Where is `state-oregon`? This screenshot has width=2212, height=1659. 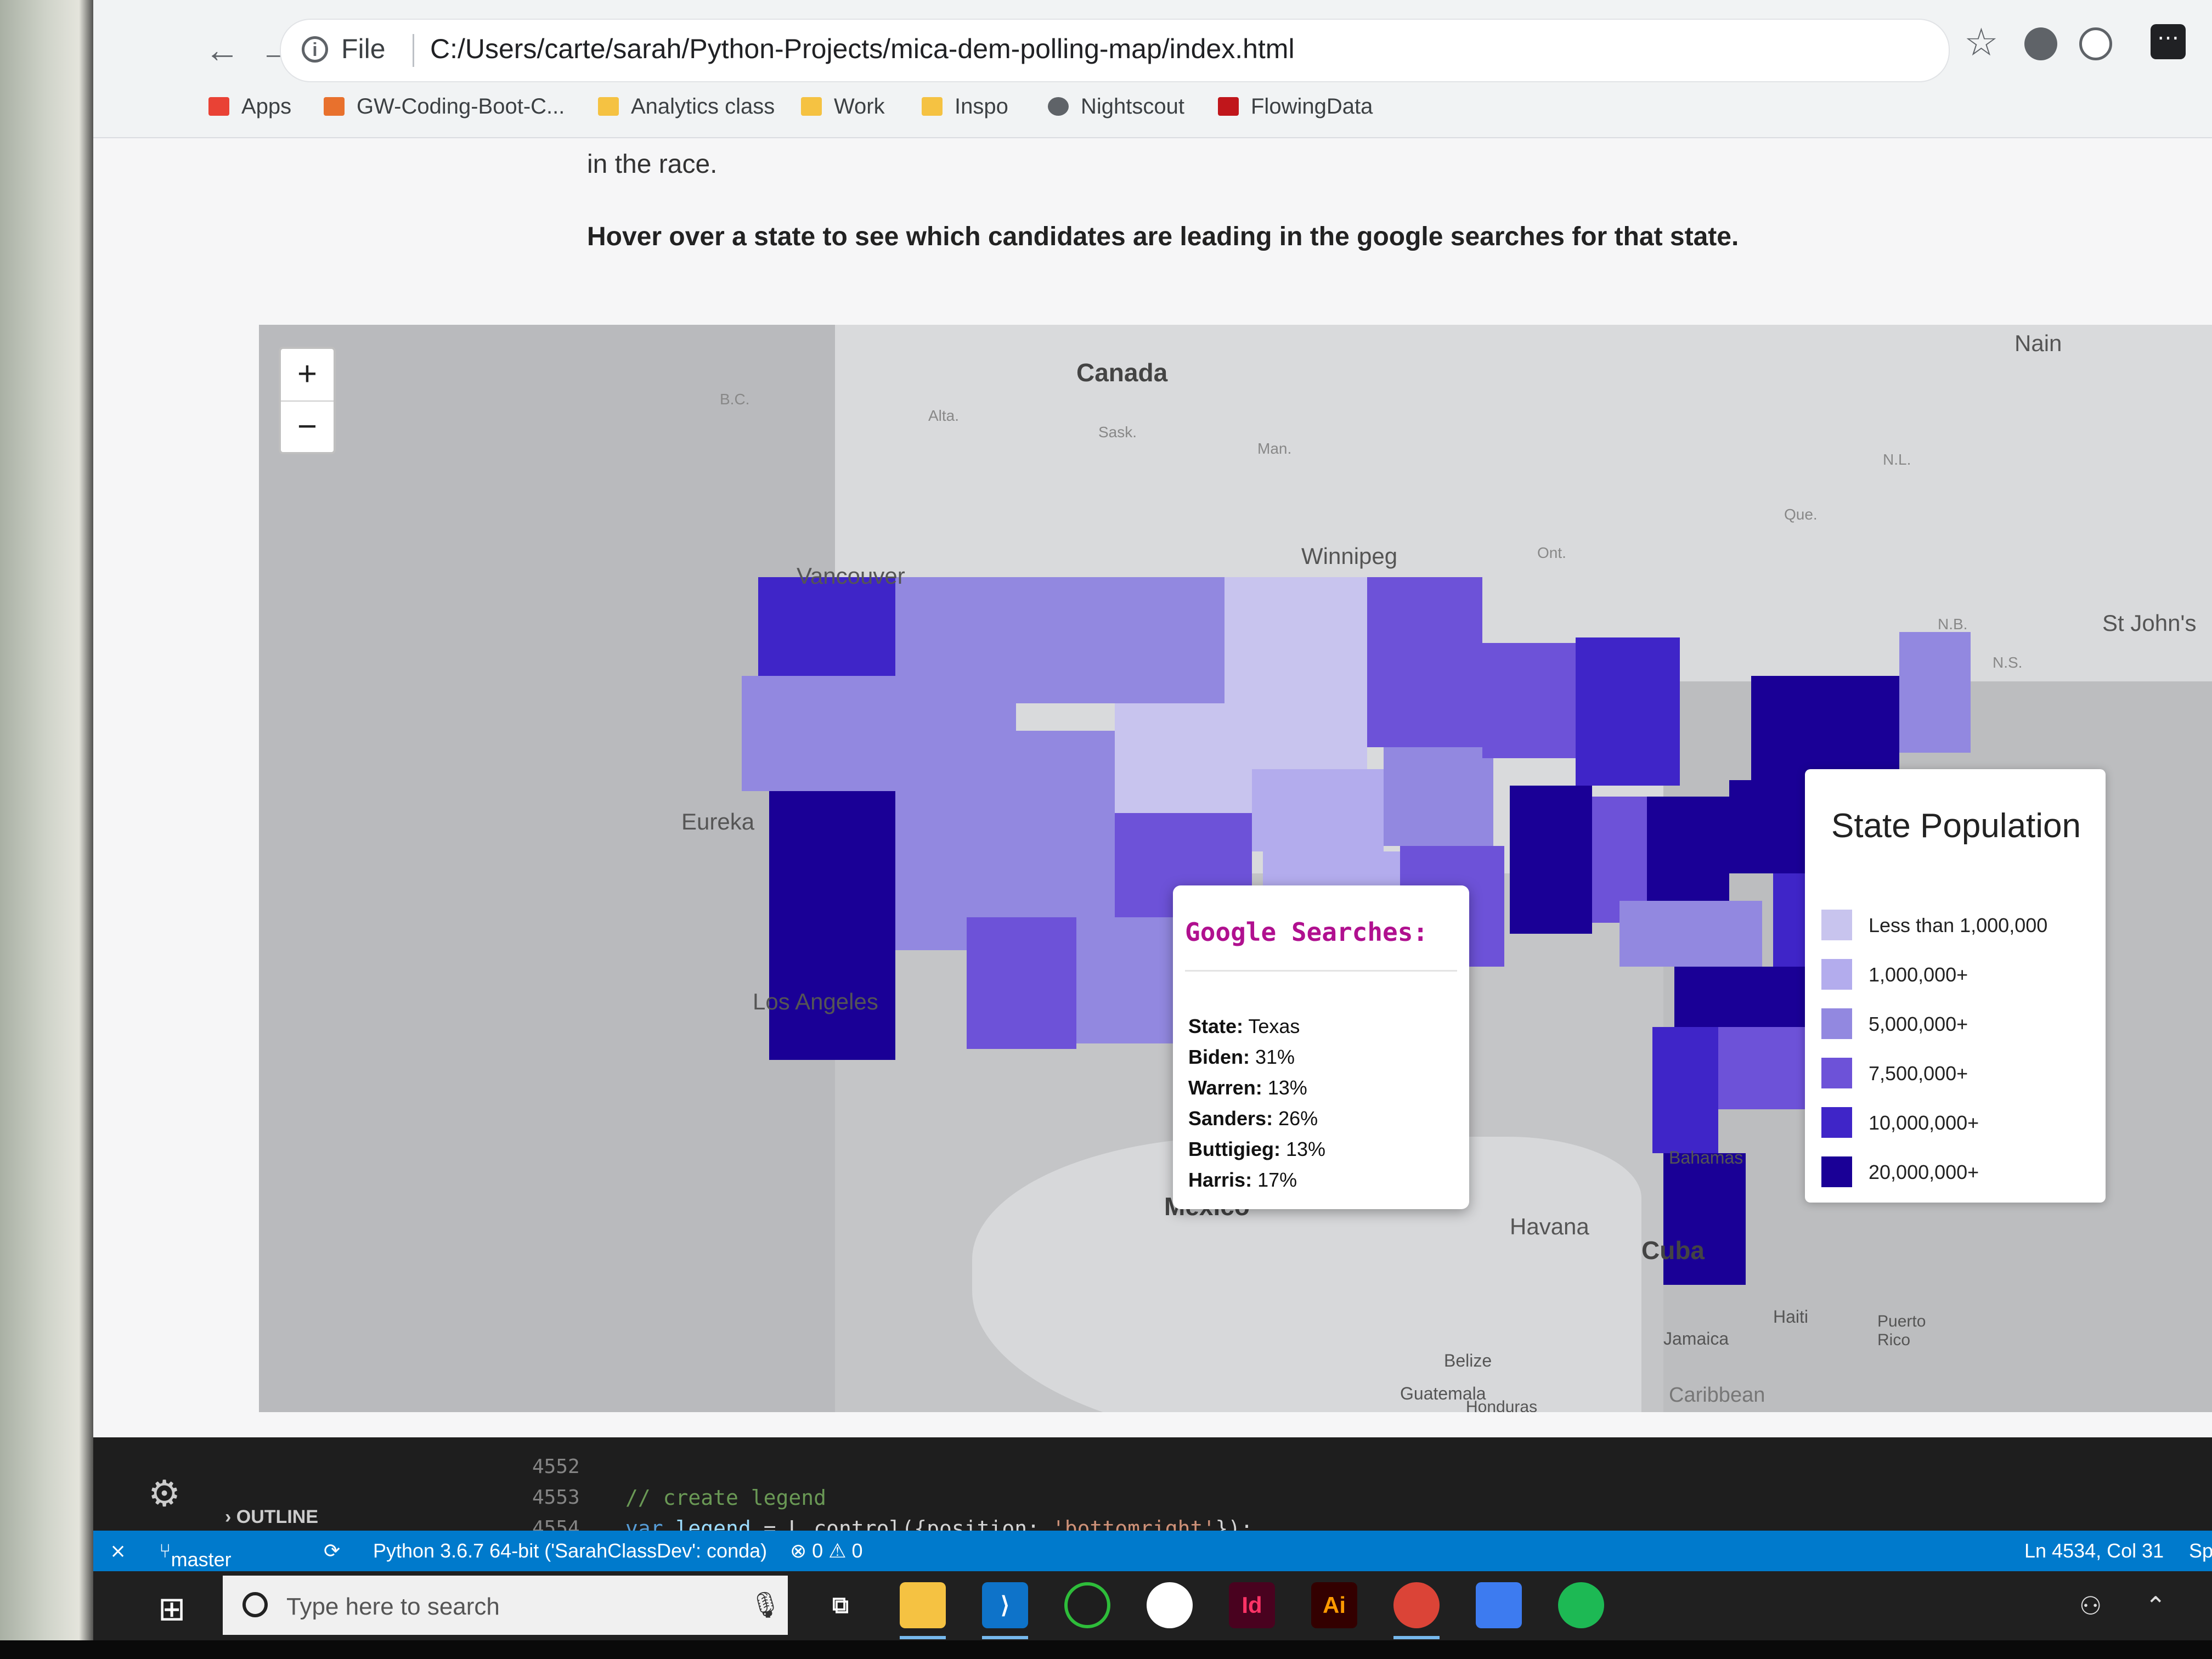 state-oregon is located at coordinates (818, 733).